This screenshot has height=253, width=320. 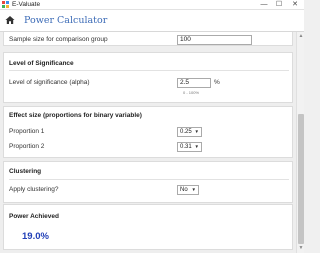 I want to click on sample-size-card: Sample size for comparison group 100, so click(x=148, y=39).